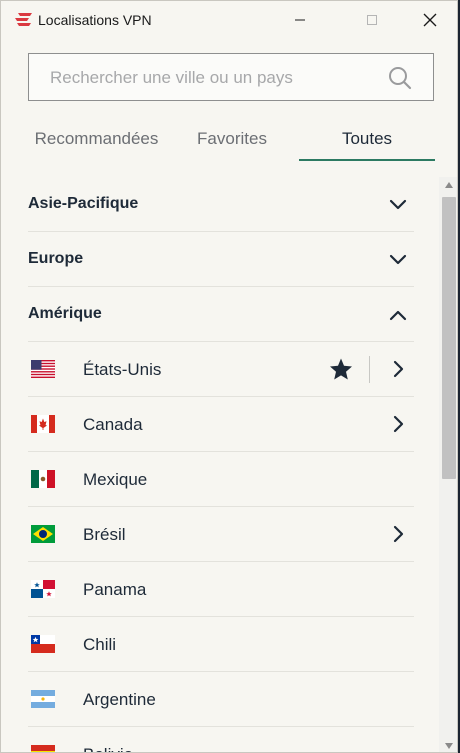  I want to click on expressvpn-logo-icon, so click(23, 19).